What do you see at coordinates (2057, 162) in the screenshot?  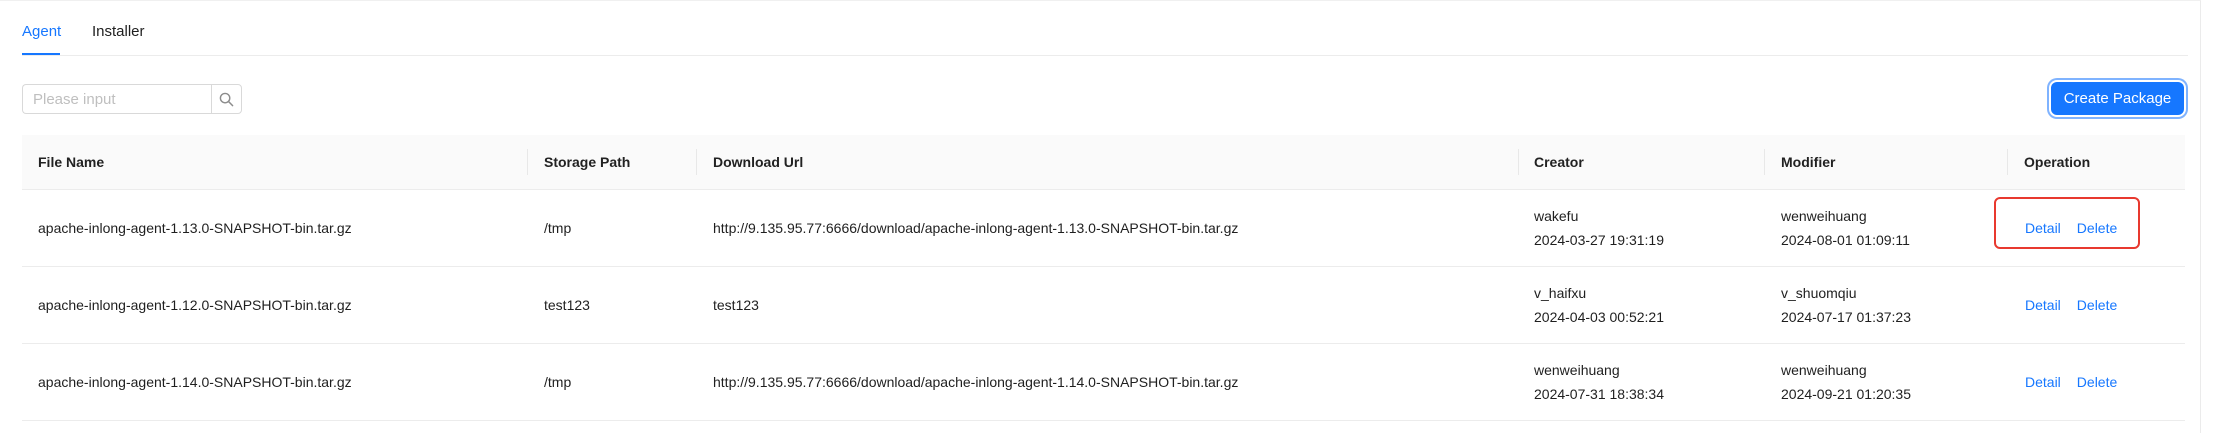 I see `column-header-operation: Operation` at bounding box center [2057, 162].